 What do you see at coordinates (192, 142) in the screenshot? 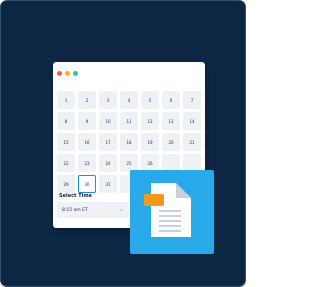
I see `calendar-day-21: 21` at bounding box center [192, 142].